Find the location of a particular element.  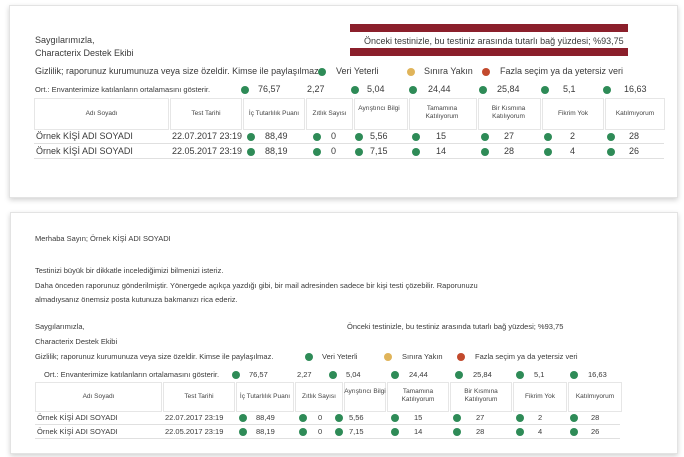

header-cell is located at coordinates (381, 114).